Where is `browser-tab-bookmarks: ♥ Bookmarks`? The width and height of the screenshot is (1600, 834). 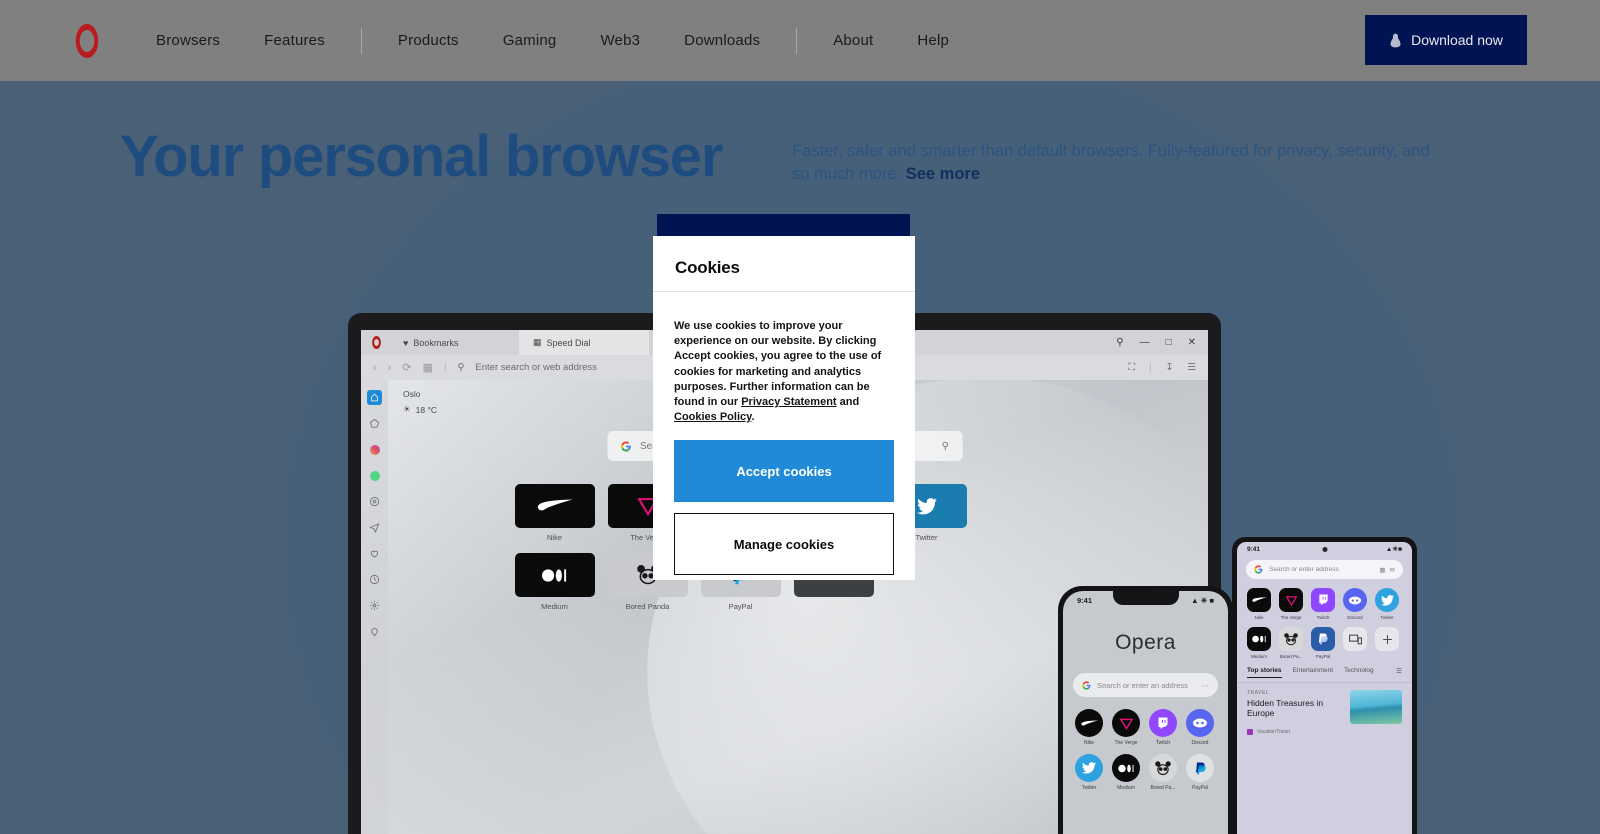
browser-tab-bookmarks: ♥ Bookmarks is located at coordinates (454, 342).